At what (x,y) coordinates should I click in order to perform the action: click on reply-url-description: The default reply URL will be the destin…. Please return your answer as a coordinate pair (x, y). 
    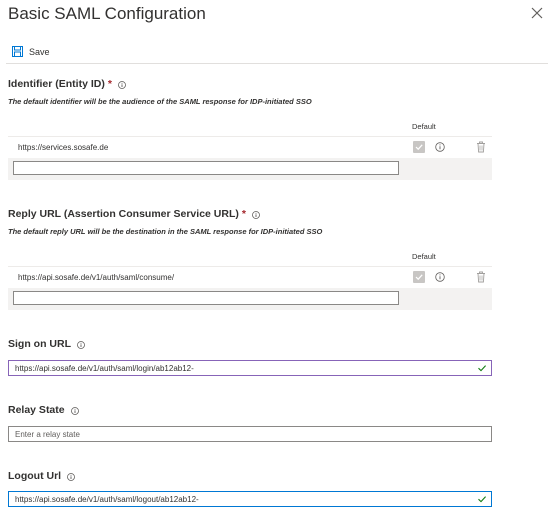
    Looking at the image, I should click on (165, 231).